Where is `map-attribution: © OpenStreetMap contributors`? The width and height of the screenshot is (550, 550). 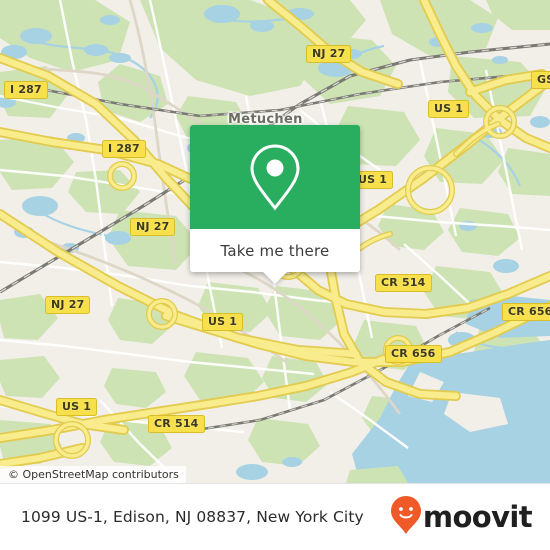 map-attribution: © OpenStreetMap contributors is located at coordinates (93, 474).